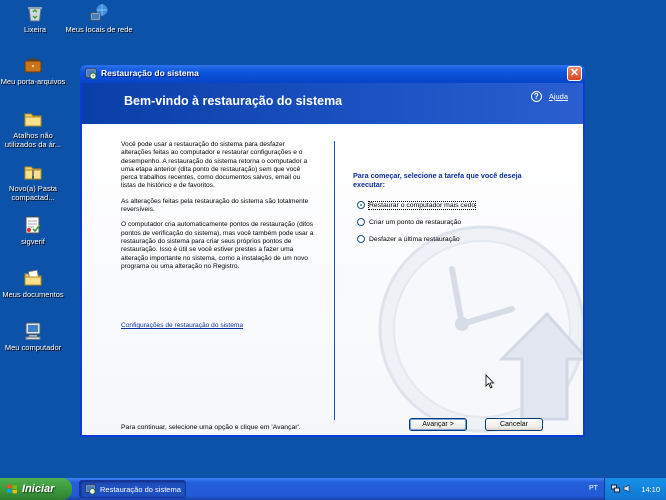 Image resolution: width=666 pixels, height=500 pixels. I want to click on network-tray-icon, so click(615, 488).